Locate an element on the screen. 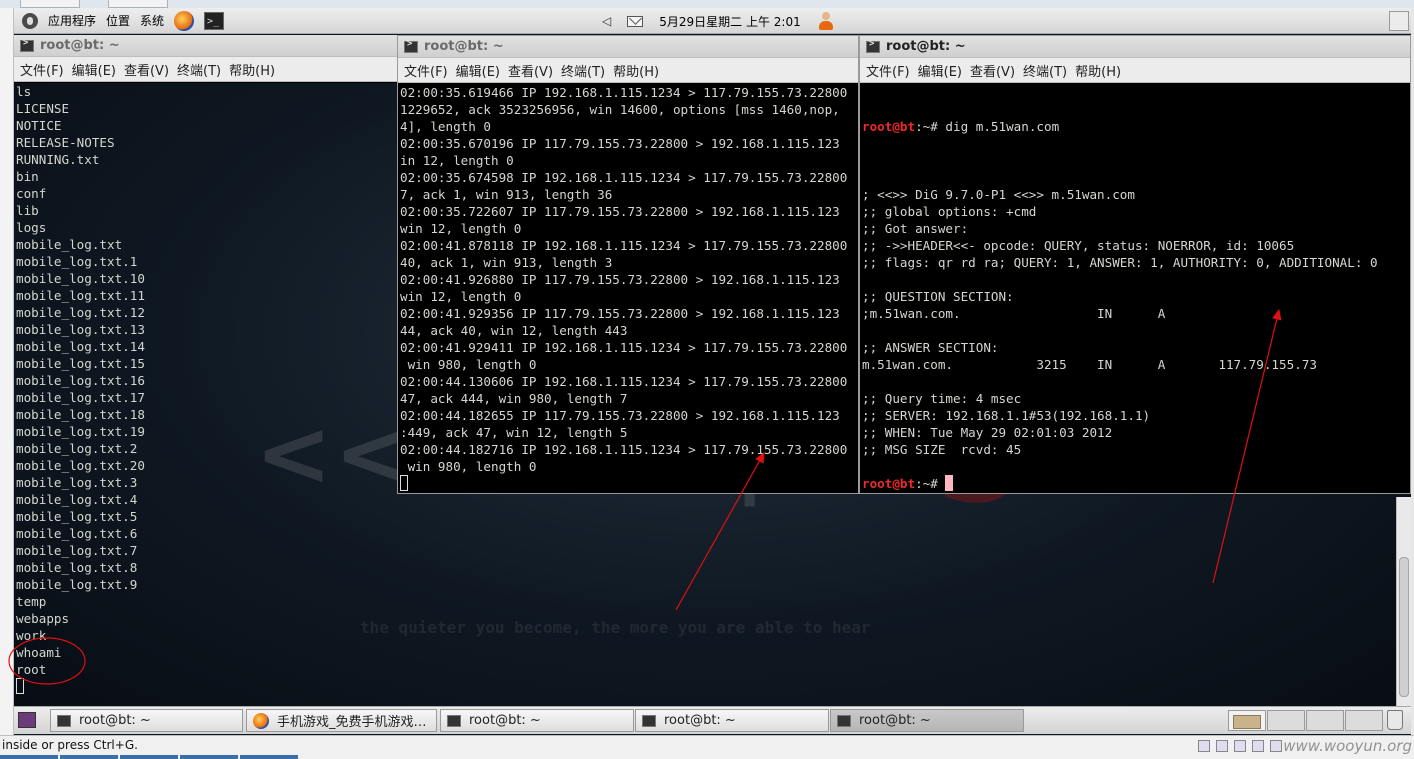 This screenshot has height=759, width=1414. terminal-line: win 12, length 0 is located at coordinates (461, 296).